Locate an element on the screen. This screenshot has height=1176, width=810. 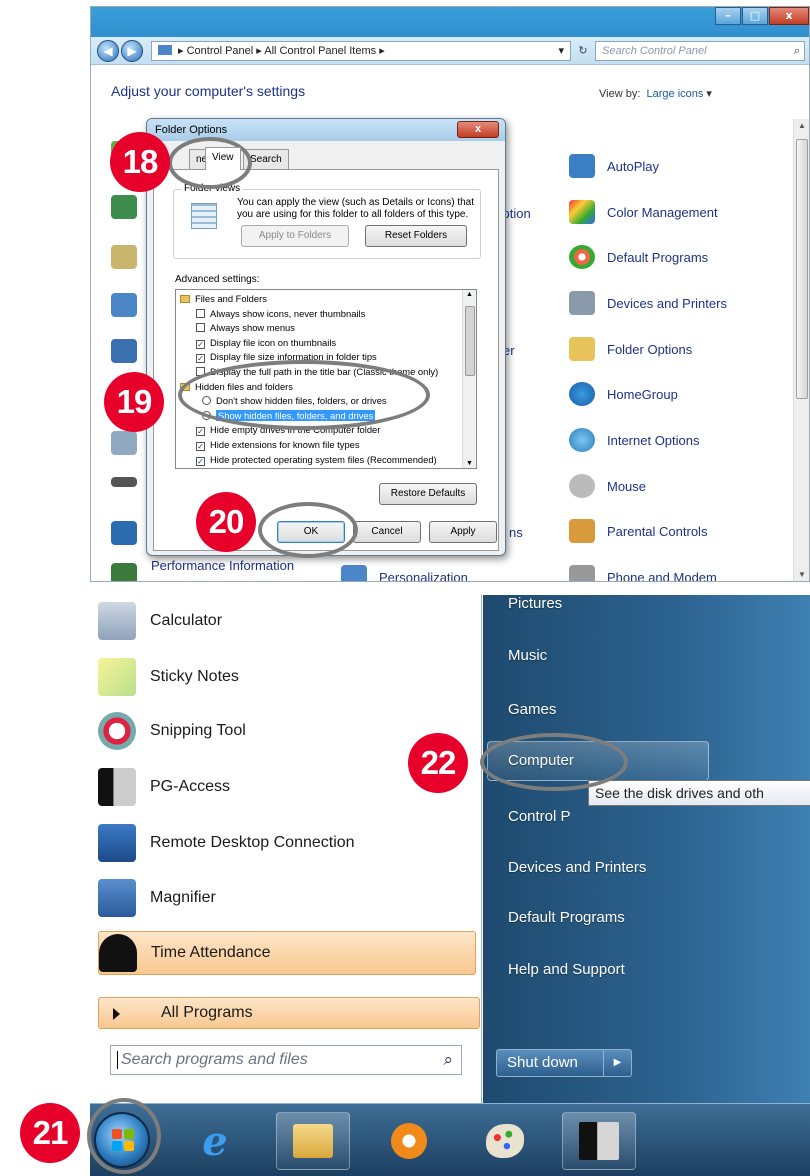
start-item-help-support: Help and Support is located at coordinates (566, 969).